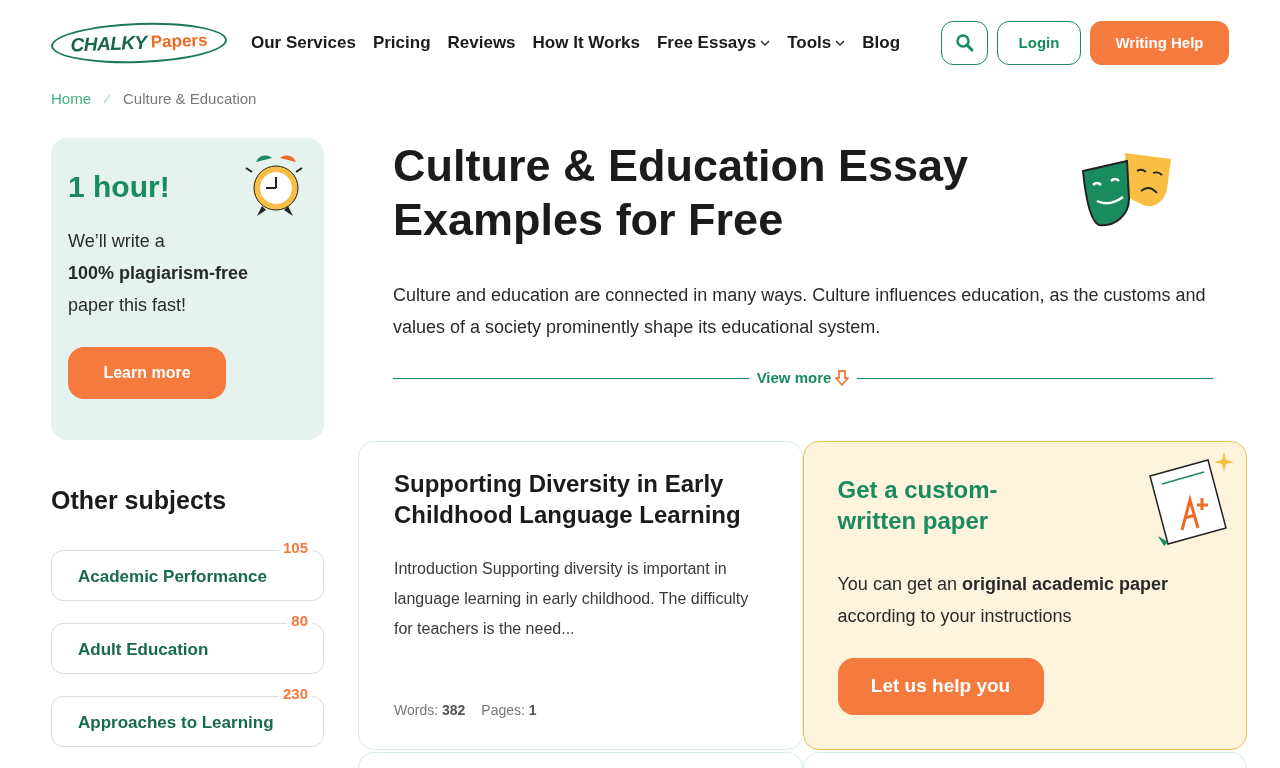  I want to click on search-button, so click(964, 43).